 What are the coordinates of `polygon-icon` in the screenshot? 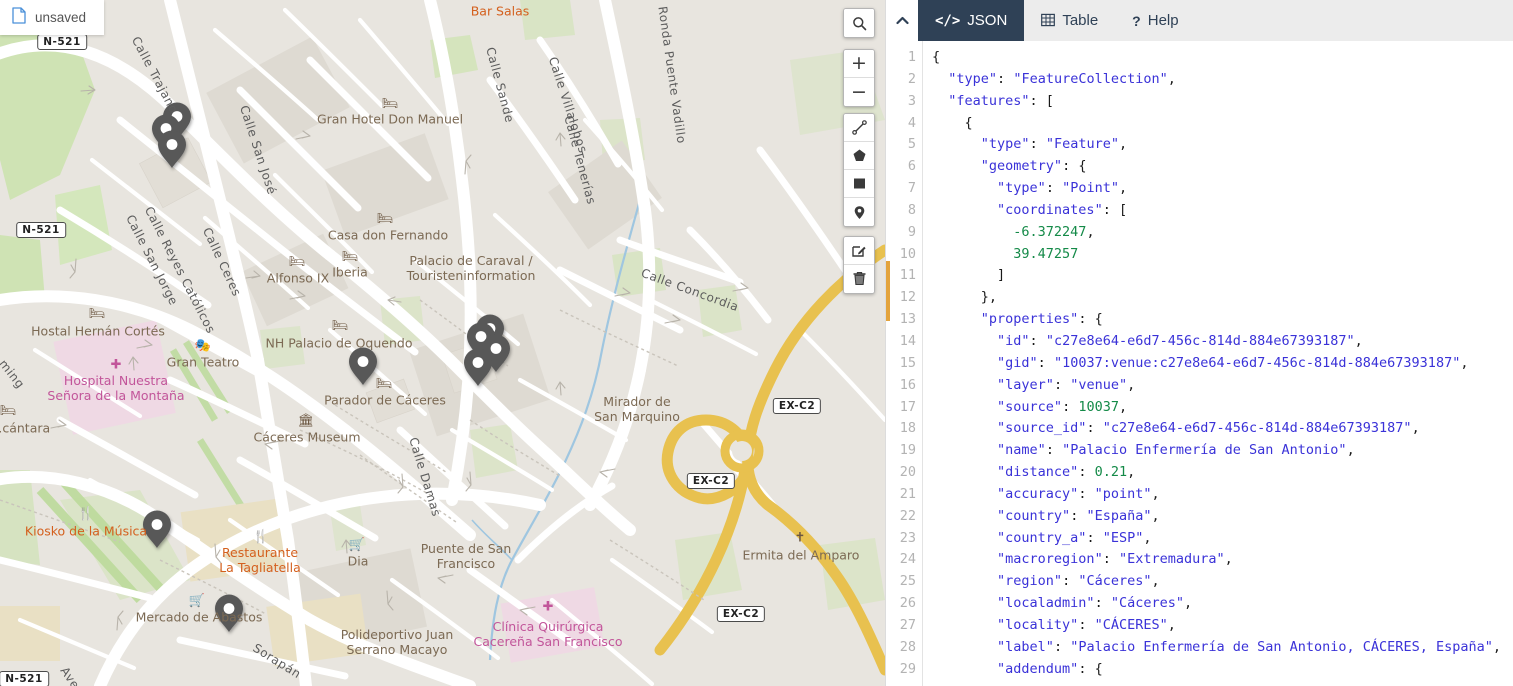 It's located at (859, 156).